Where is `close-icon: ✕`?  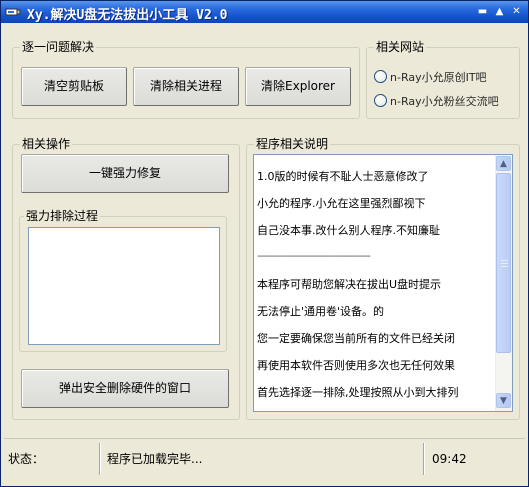 close-icon: ✕ is located at coordinates (516, 12).